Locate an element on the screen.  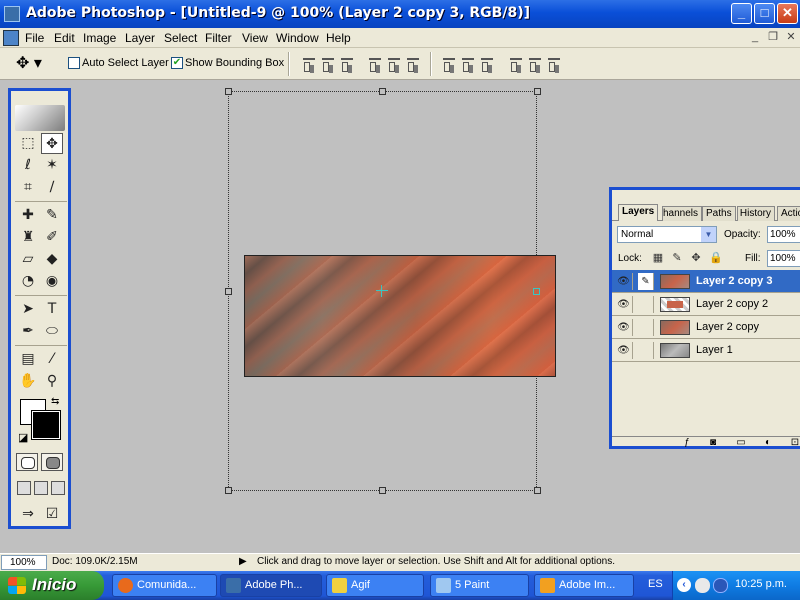
full-screen-menu-mode-icon is located at coordinates (41, 488).